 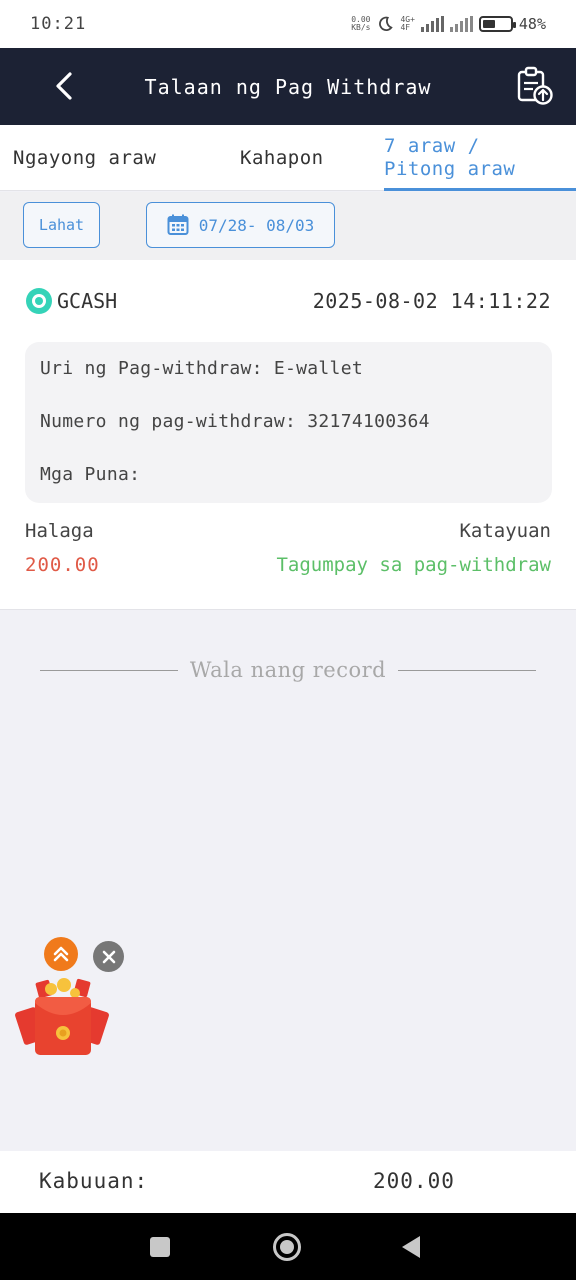 I want to click on total-bar: Kabuuan: 200.00, so click(x=288, y=1182).